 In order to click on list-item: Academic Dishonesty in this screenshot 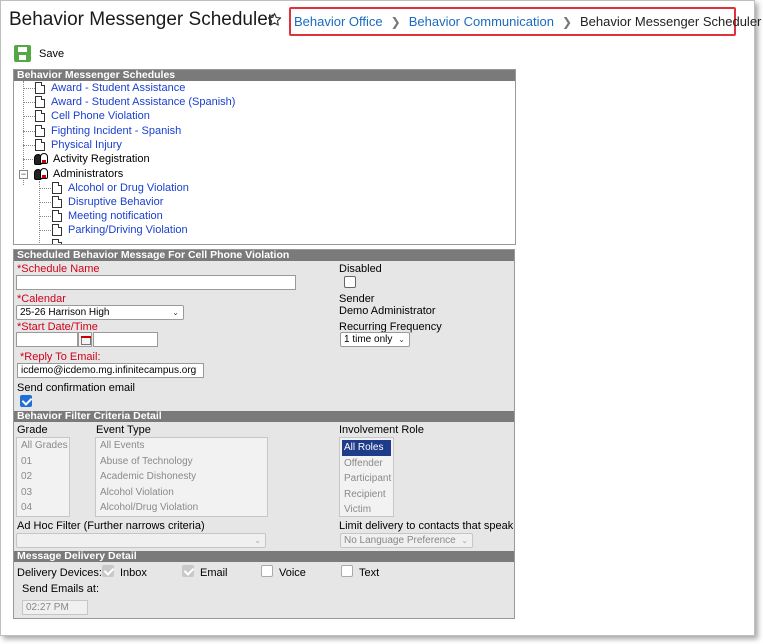, I will do `click(181, 477)`.